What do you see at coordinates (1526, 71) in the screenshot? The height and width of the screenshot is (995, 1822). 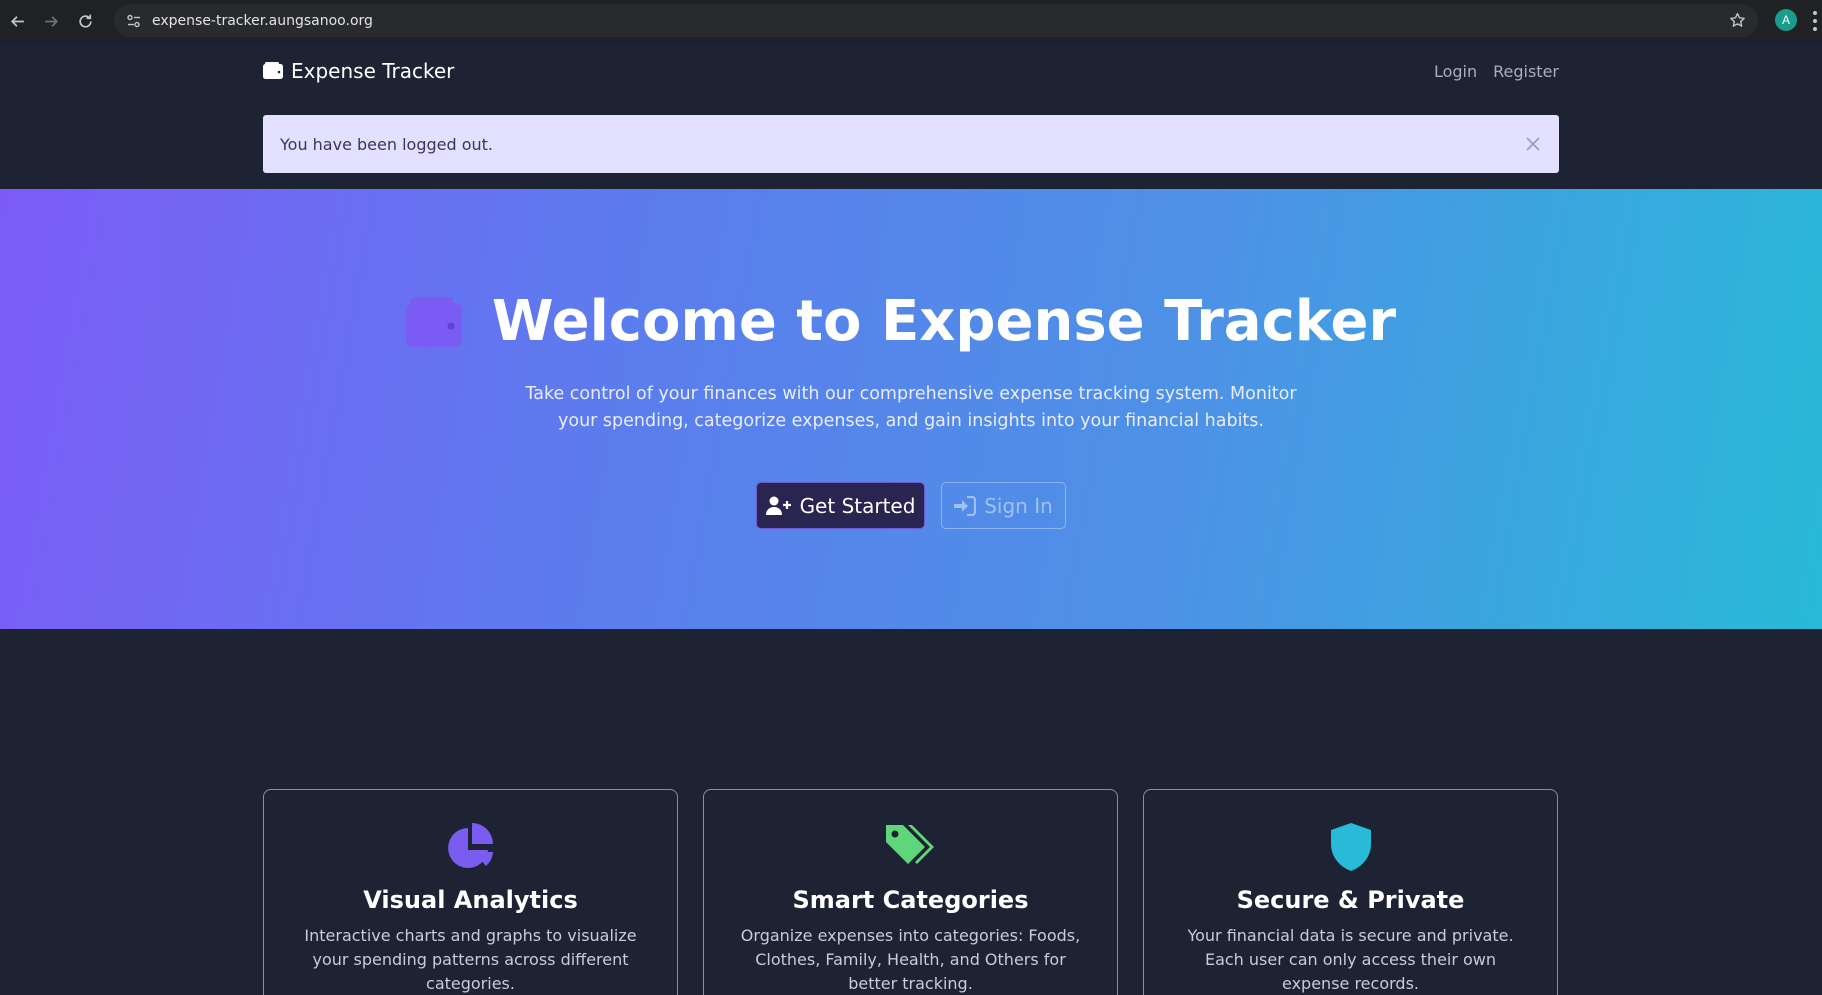 I see `nav-register-link: Register` at bounding box center [1526, 71].